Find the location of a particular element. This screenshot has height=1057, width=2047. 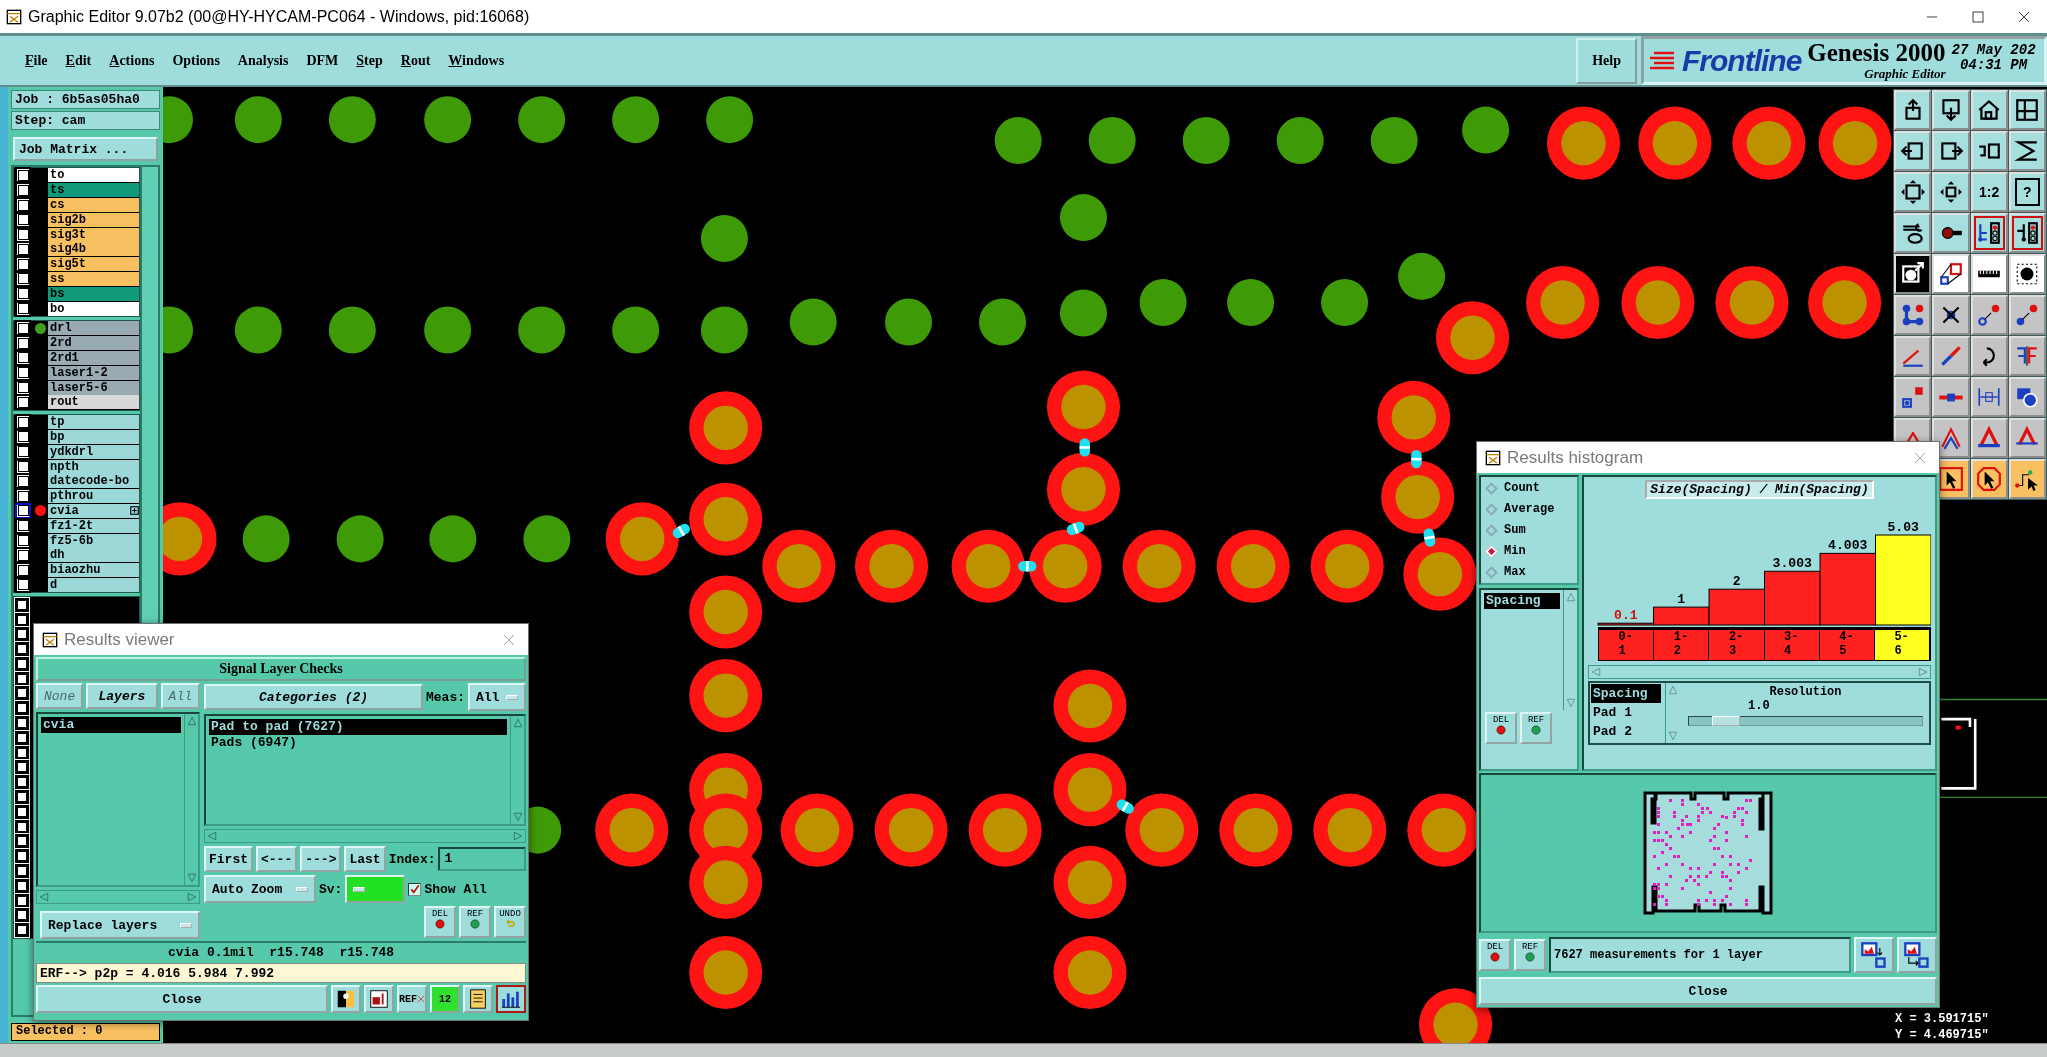

layer-name: d is located at coordinates (93, 584).